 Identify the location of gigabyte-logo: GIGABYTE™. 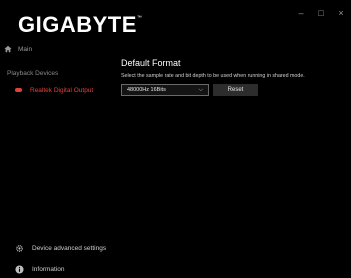
(80, 25).